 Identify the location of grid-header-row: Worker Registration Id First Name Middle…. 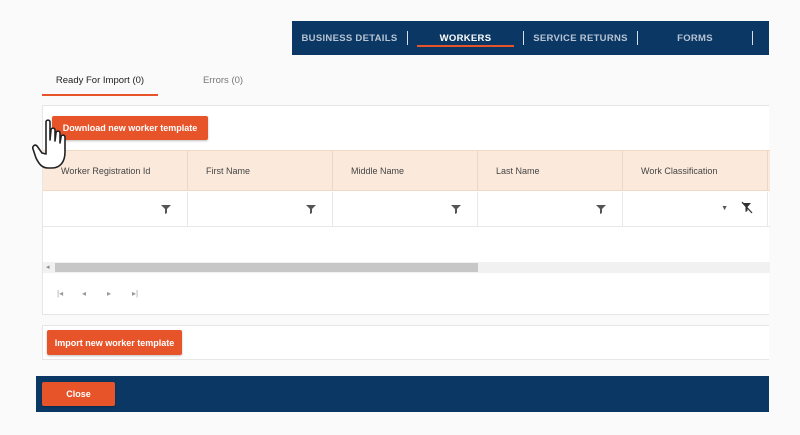
(406, 170).